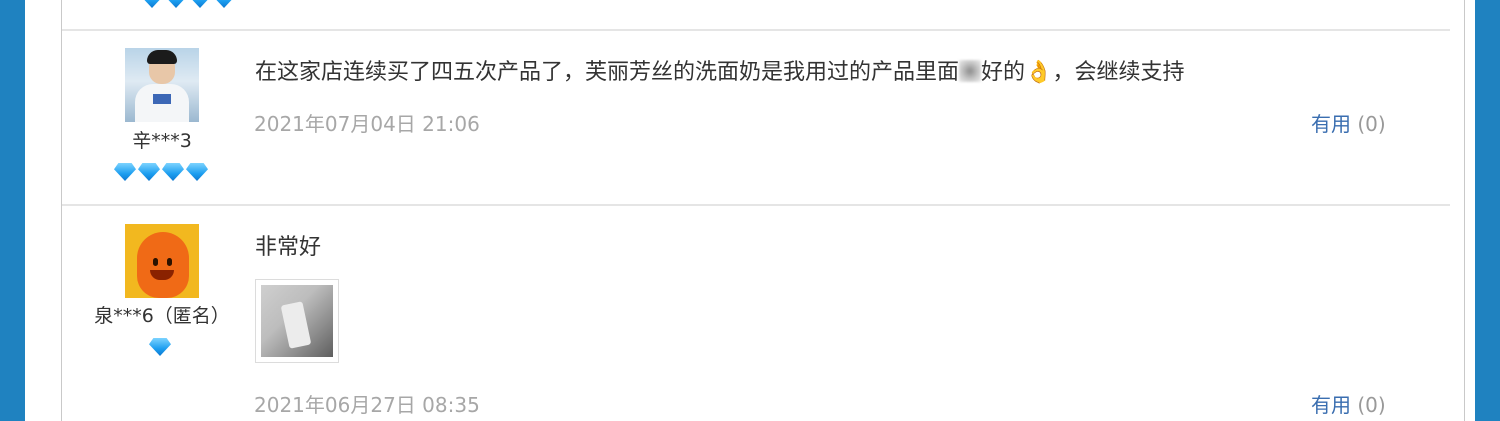  What do you see at coordinates (367, 124) in the screenshot?
I see `review-date: 2021年07月04日 21:06` at bounding box center [367, 124].